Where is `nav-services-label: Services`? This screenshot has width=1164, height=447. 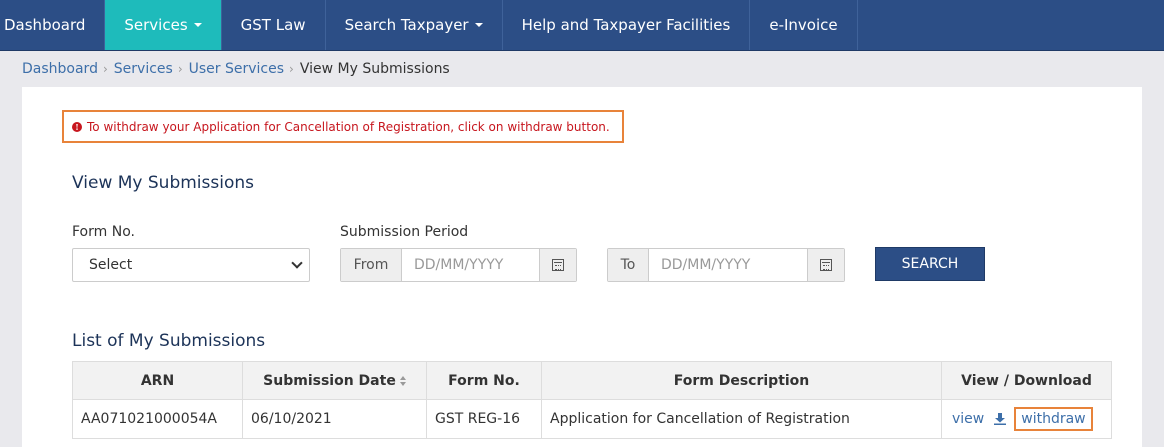
nav-services-label: Services is located at coordinates (156, 25).